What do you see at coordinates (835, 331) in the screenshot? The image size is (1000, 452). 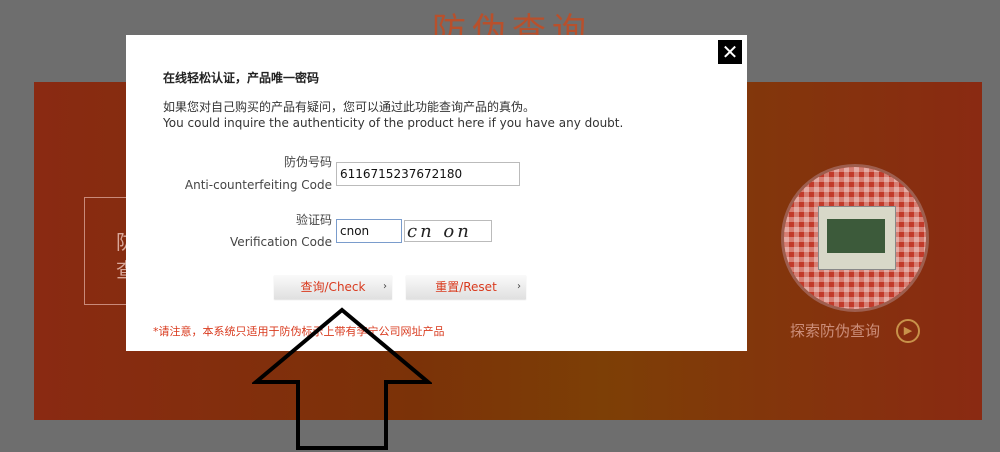 I see `explore-link: 探索防伪查询` at bounding box center [835, 331].